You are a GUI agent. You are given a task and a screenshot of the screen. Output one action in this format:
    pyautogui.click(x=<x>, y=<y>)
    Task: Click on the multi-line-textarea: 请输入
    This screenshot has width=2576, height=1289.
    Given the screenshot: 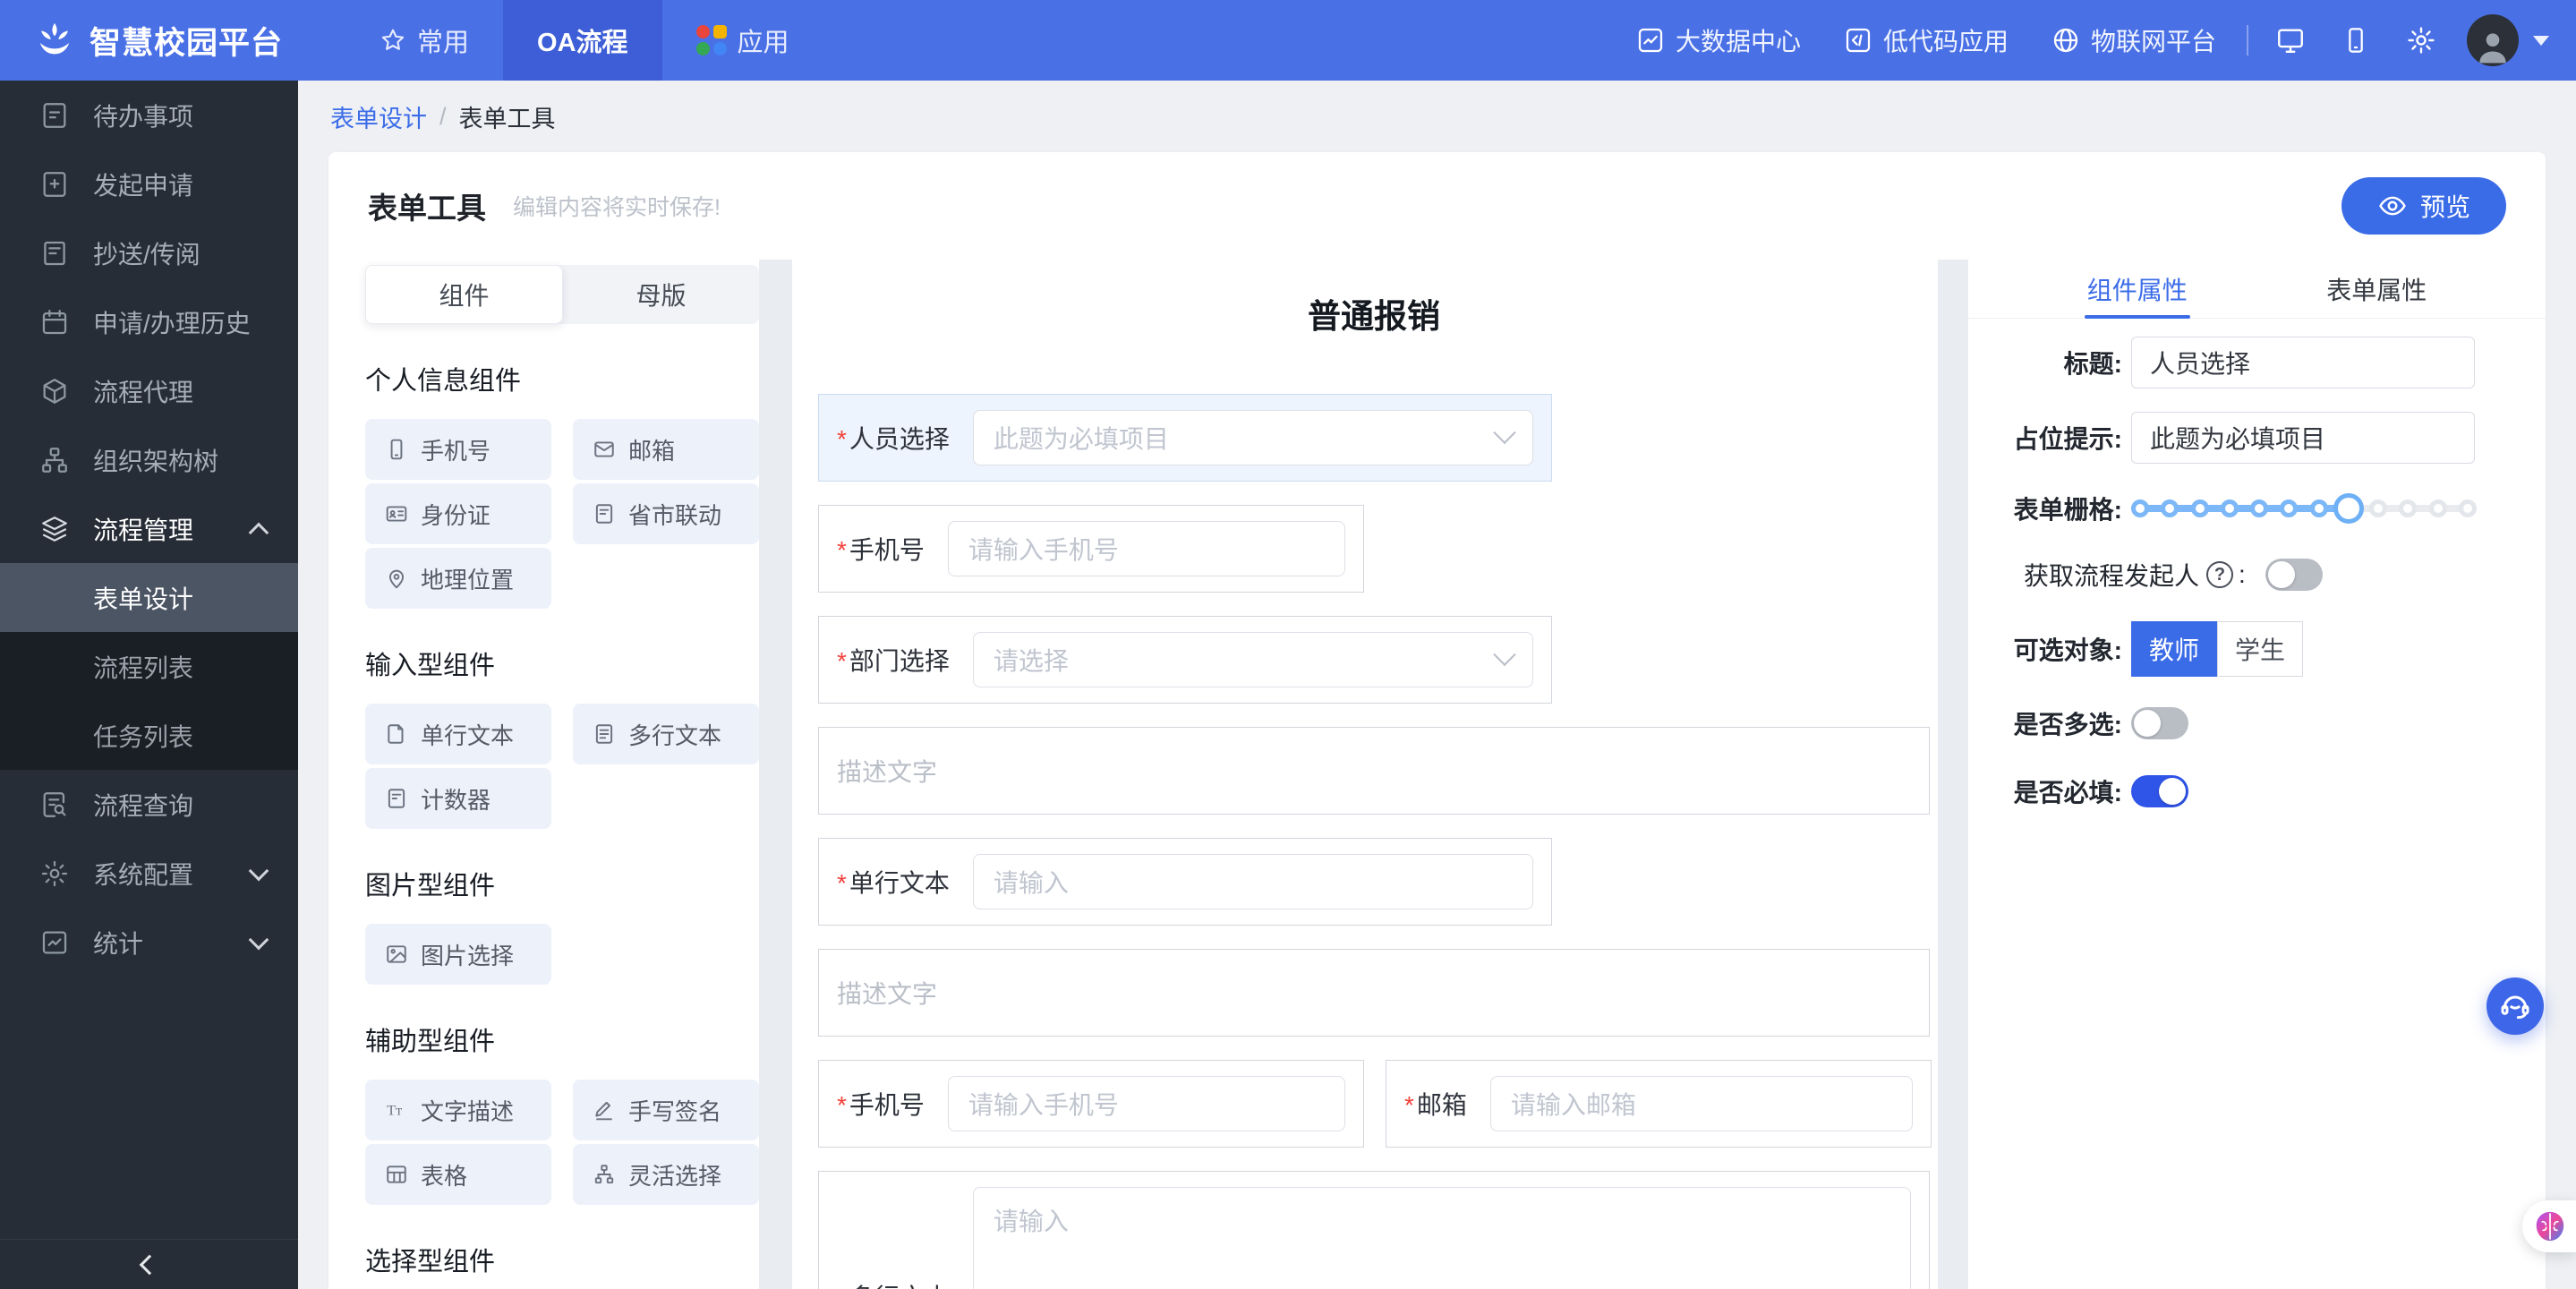 What is the action you would take?
    pyautogui.click(x=1441, y=1238)
    